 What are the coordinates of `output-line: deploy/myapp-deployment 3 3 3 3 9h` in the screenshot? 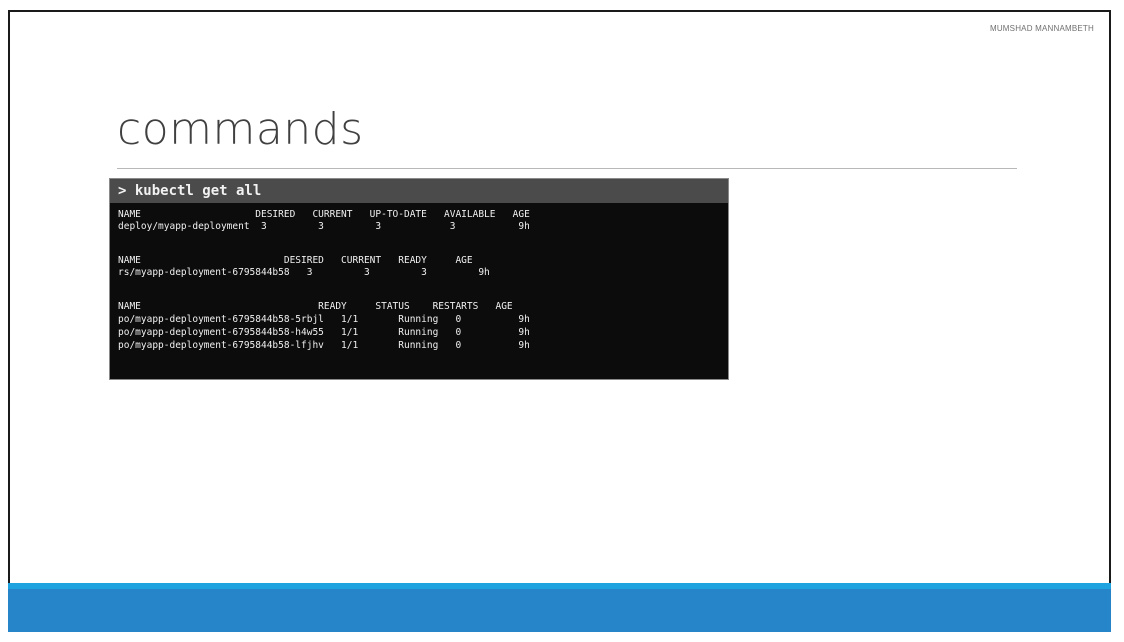 It's located at (324, 226).